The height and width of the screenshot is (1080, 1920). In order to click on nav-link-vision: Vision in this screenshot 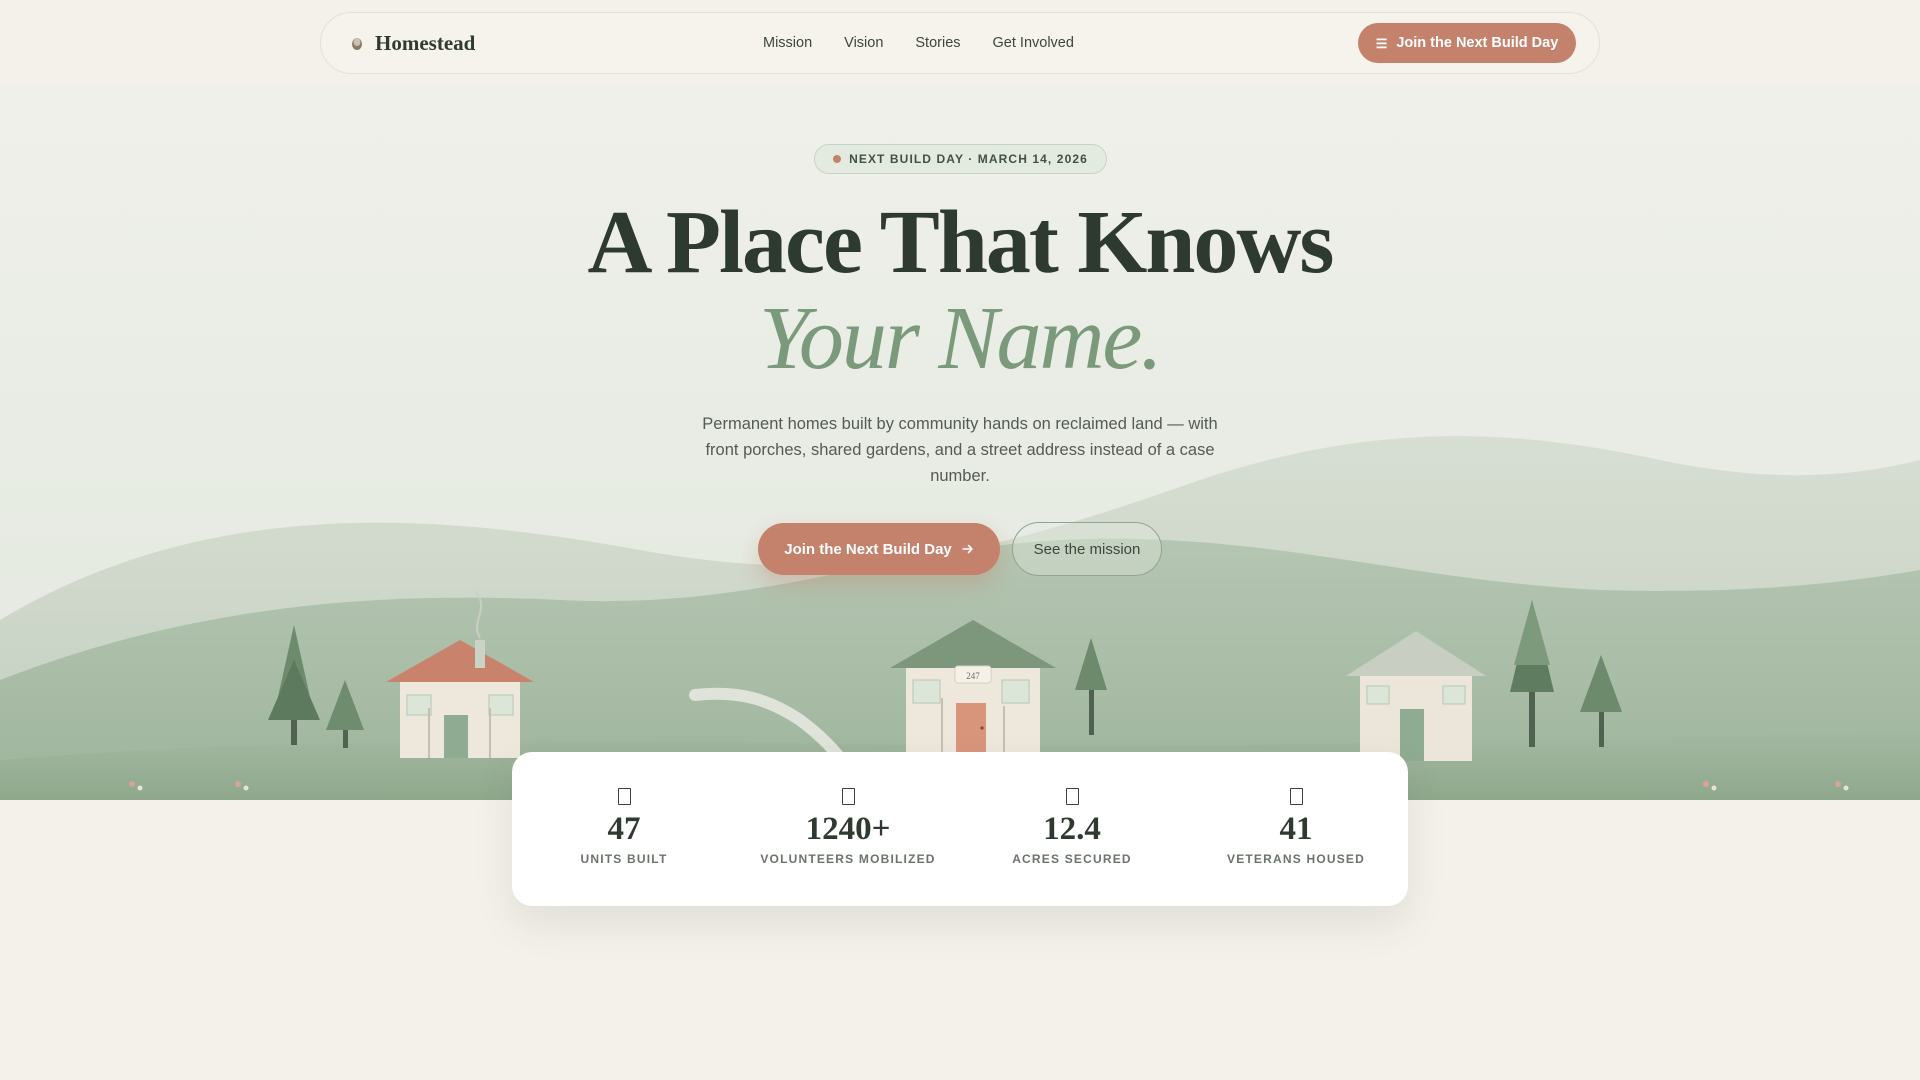, I will do `click(863, 43)`.